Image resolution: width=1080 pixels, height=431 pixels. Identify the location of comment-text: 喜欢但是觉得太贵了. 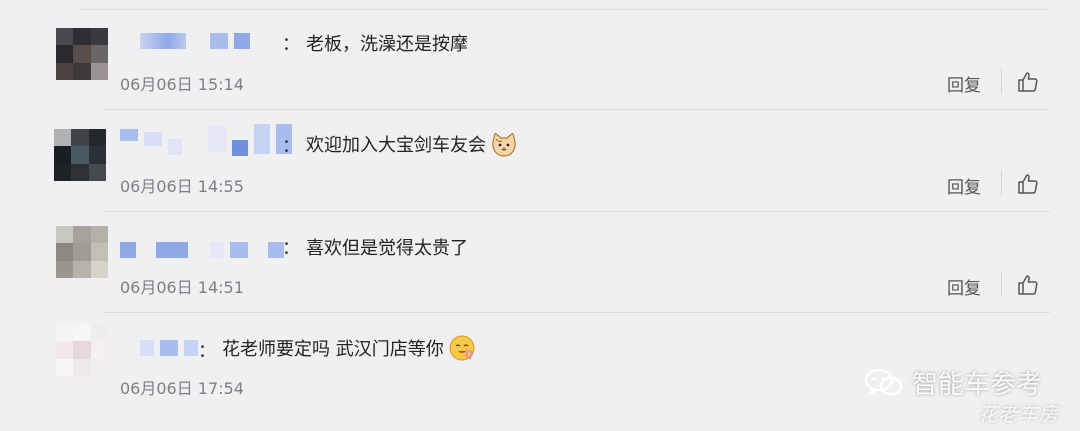
(387, 247).